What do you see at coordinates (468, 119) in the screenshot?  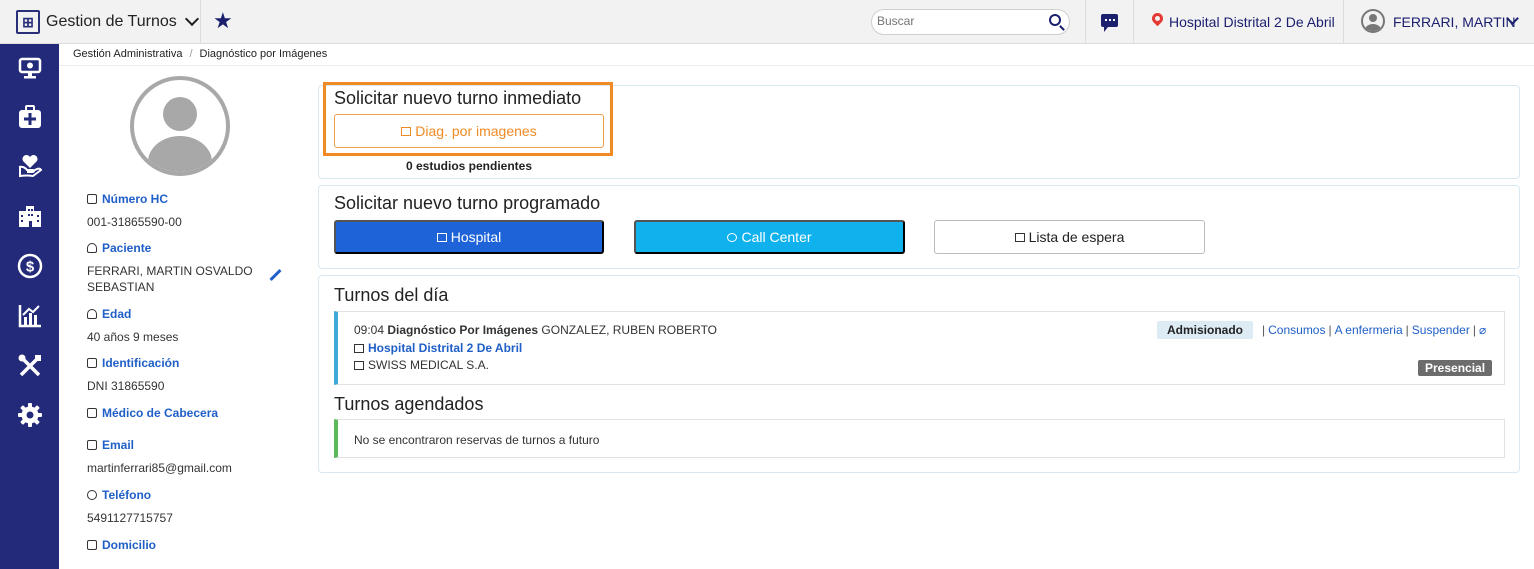 I see `highlight-box` at bounding box center [468, 119].